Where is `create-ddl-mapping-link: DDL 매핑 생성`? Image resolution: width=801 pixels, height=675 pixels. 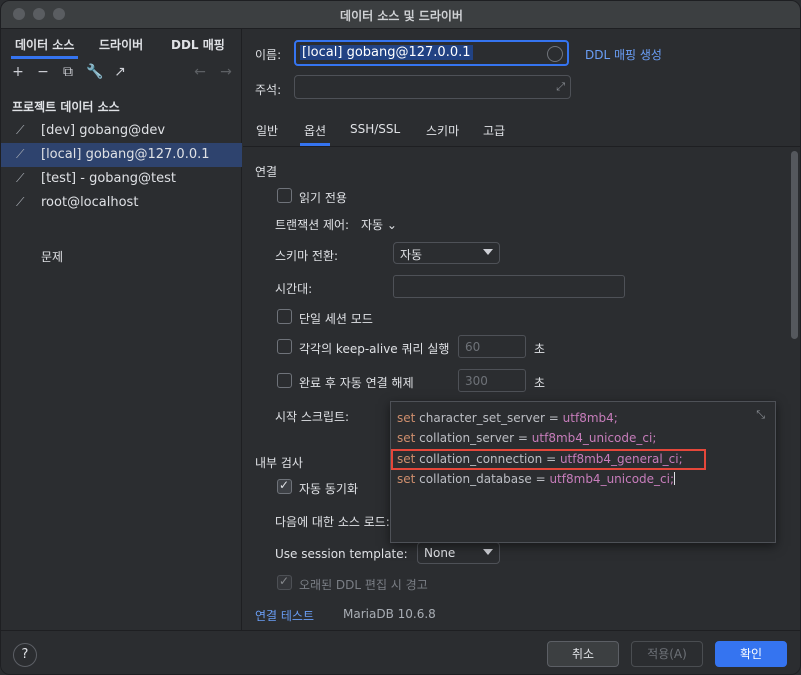 create-ddl-mapping-link: DDL 매핑 생성 is located at coordinates (623, 54).